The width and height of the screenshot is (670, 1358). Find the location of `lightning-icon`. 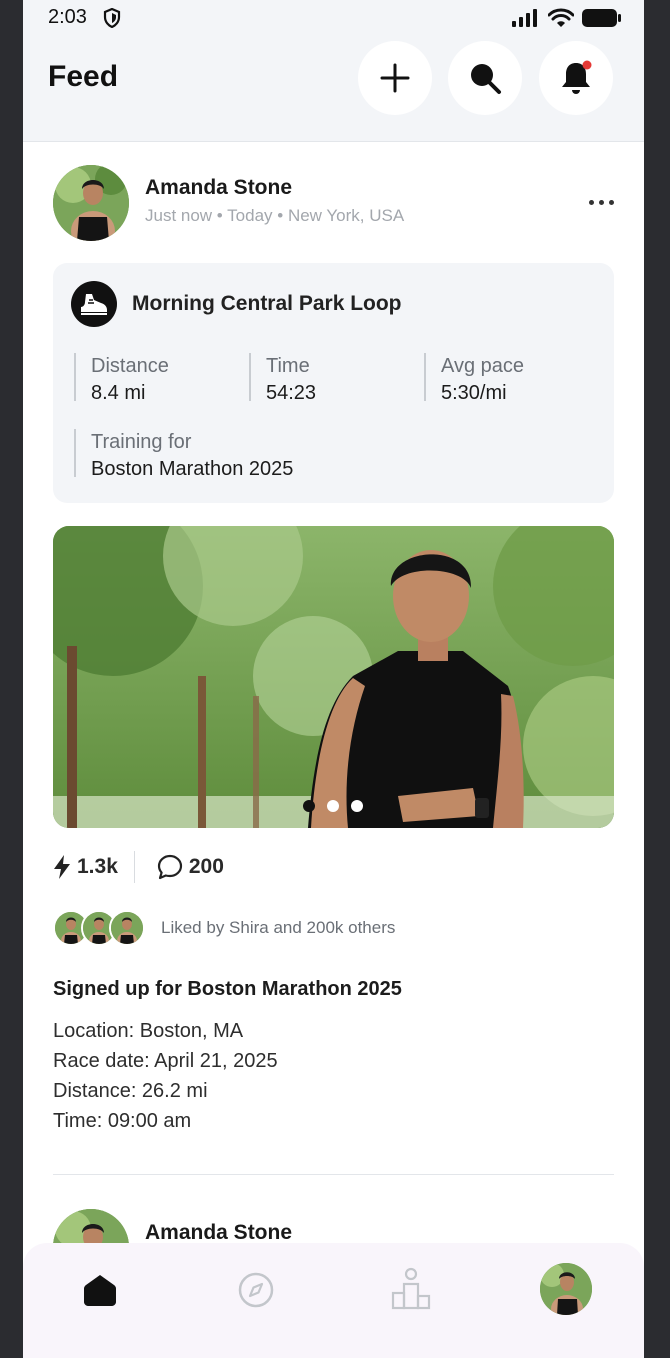

lightning-icon is located at coordinates (62, 867).